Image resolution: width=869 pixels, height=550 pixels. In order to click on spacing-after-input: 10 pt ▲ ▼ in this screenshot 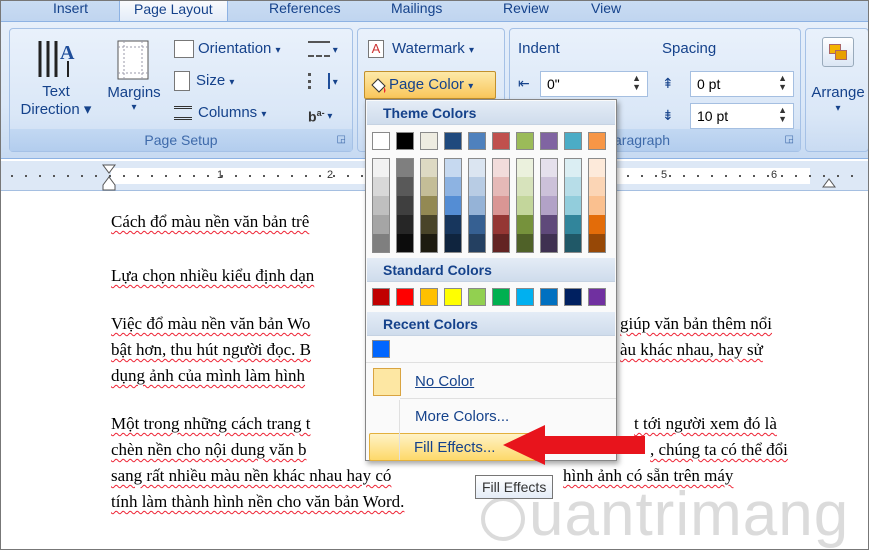, I will do `click(742, 116)`.